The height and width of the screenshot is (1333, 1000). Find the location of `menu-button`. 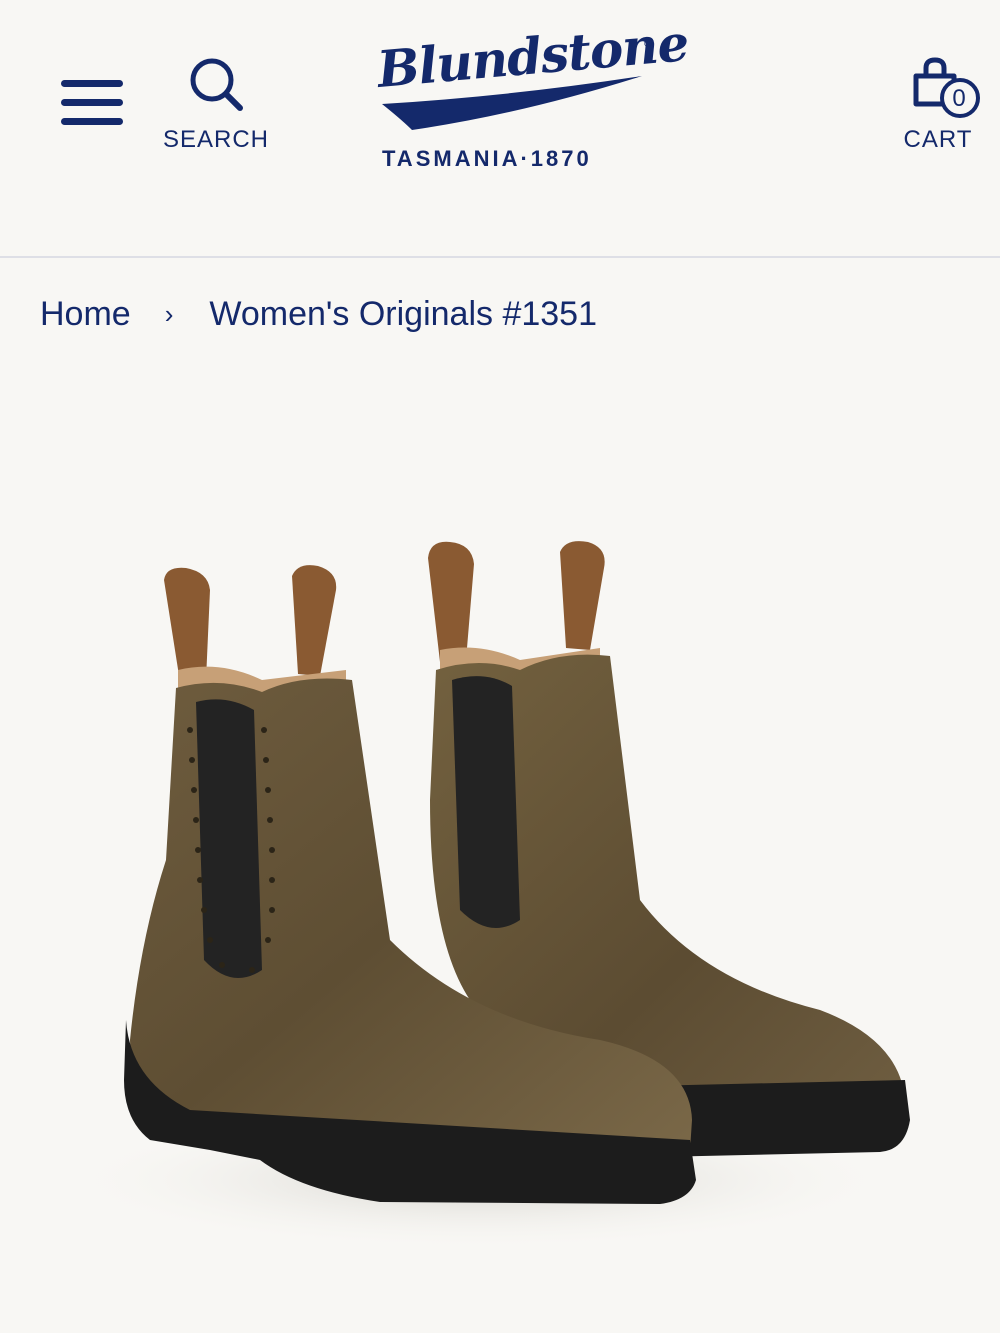

menu-button is located at coordinates (92, 102).